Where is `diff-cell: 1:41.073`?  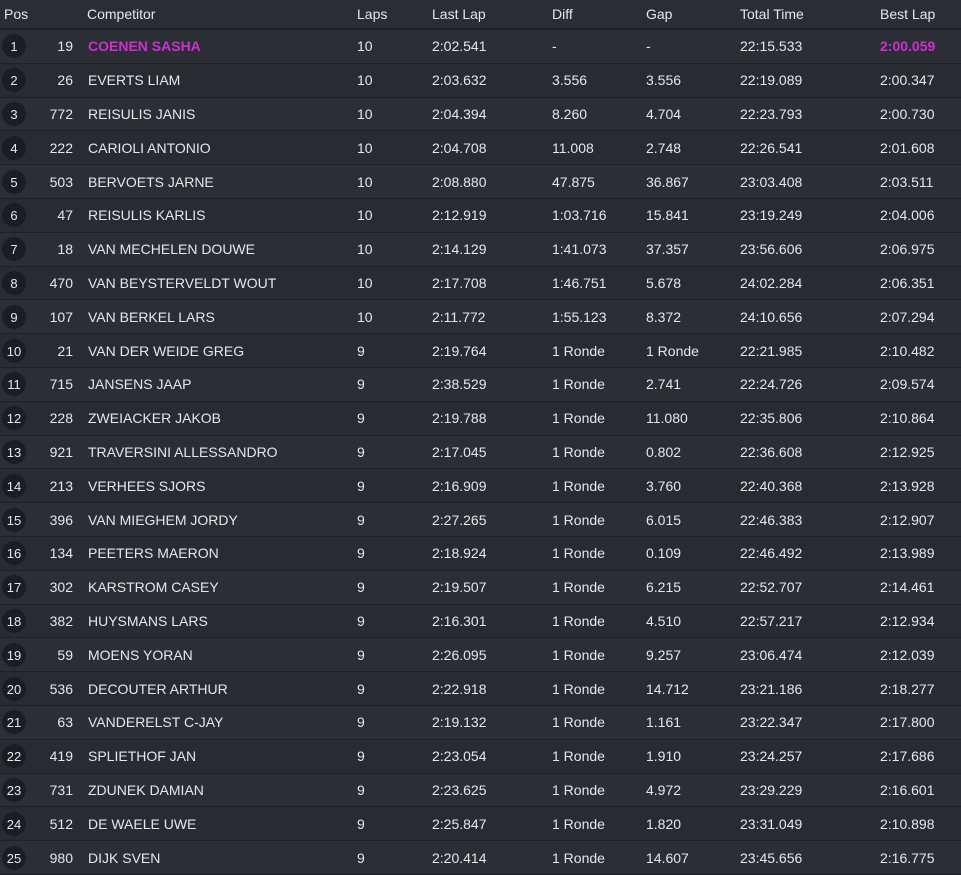 diff-cell: 1:41.073 is located at coordinates (599, 249).